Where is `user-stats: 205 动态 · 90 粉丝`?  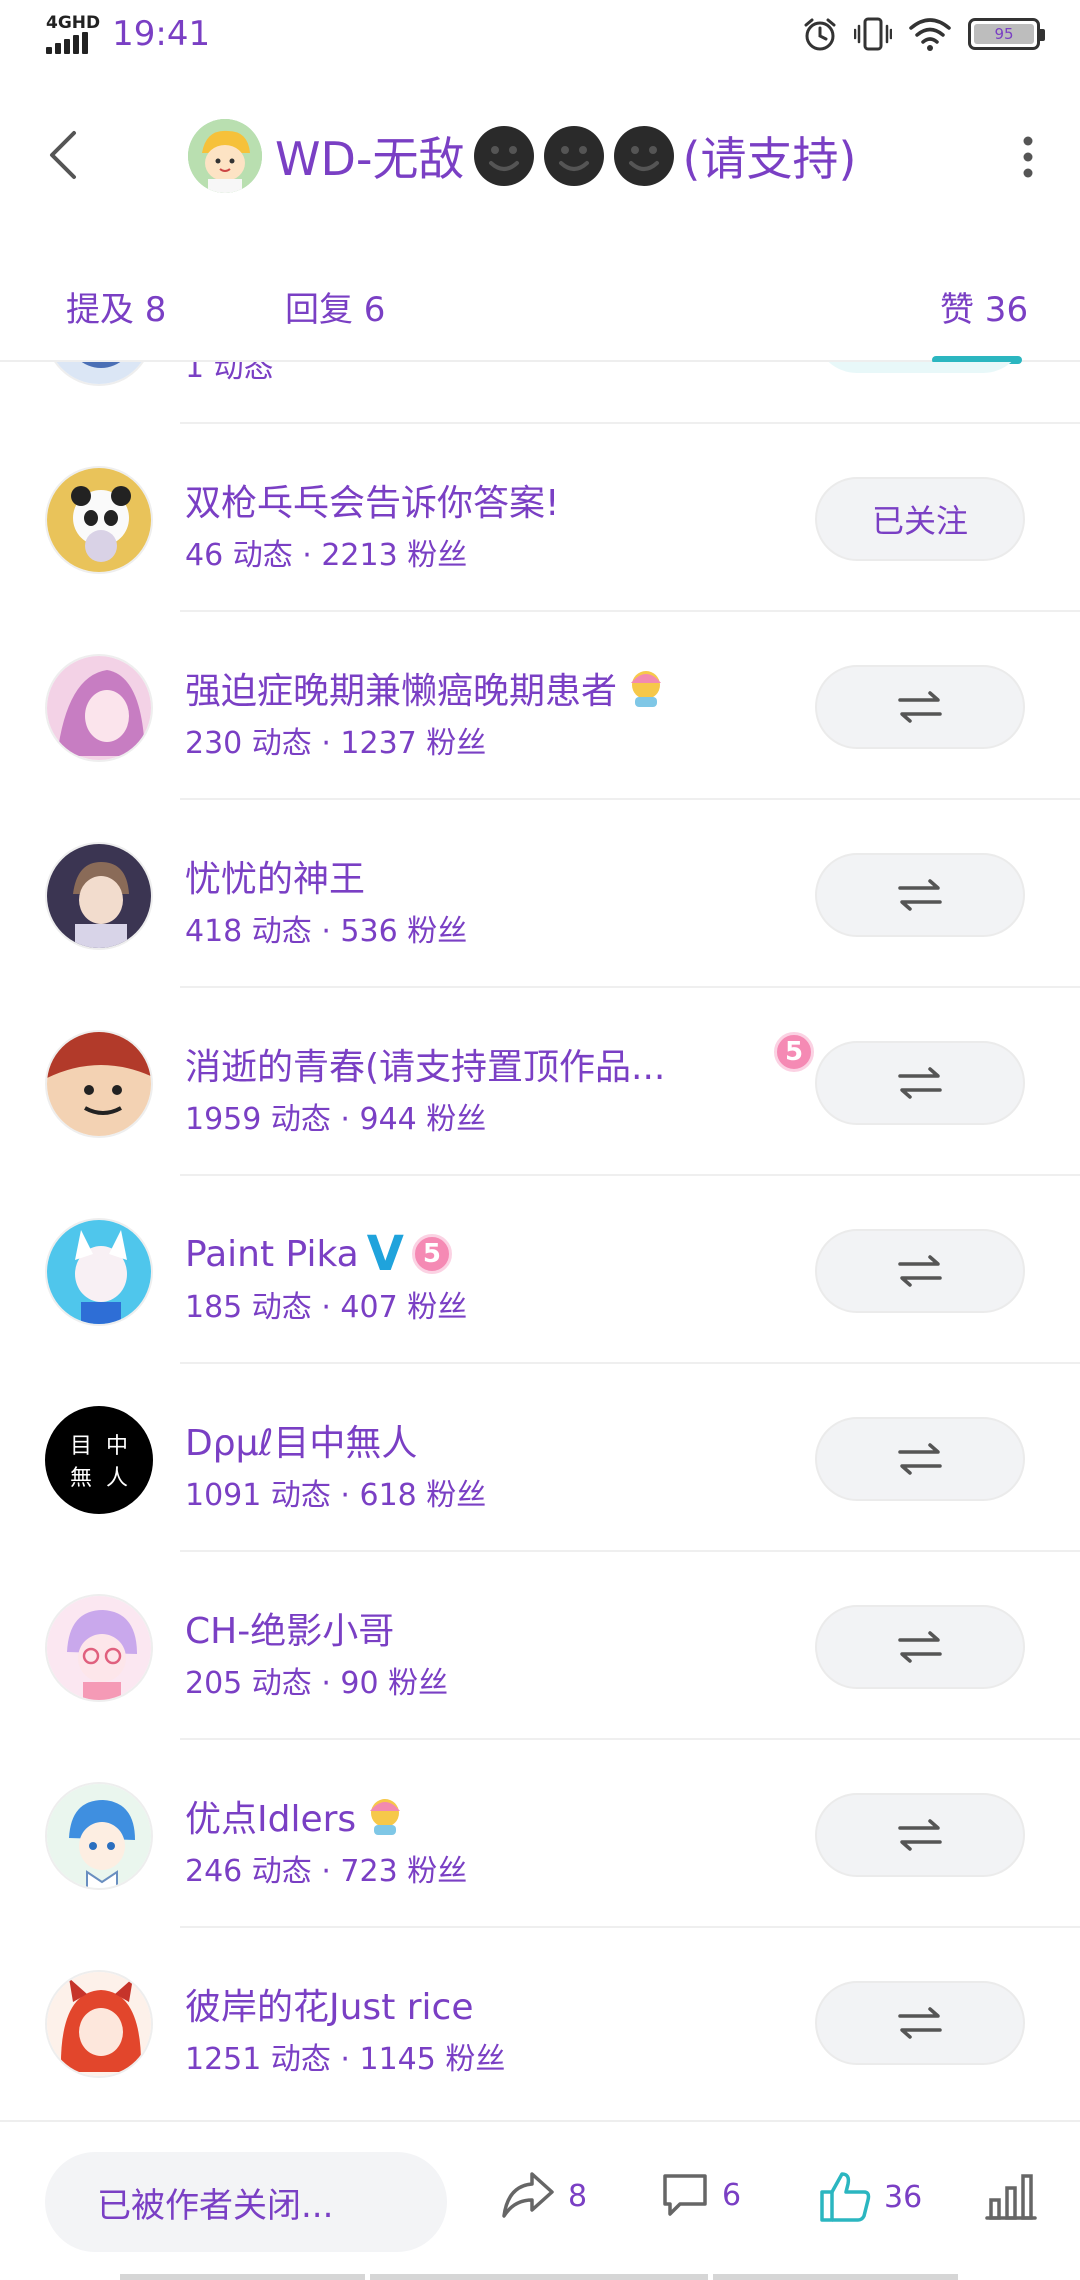 user-stats: 205 动态 · 90 粉丝 is located at coordinates (317, 1683).